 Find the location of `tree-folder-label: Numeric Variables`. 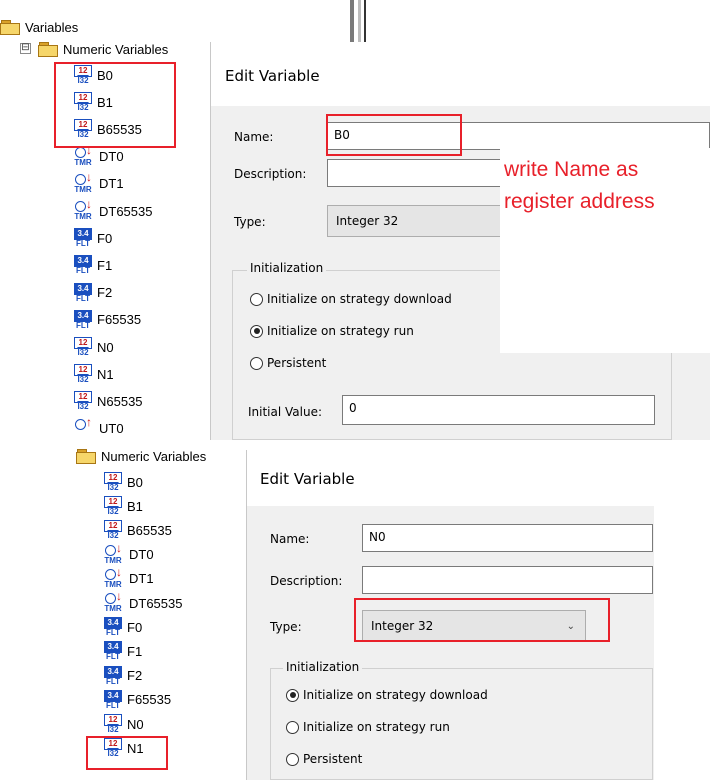

tree-folder-label: Numeric Variables is located at coordinates (154, 456).